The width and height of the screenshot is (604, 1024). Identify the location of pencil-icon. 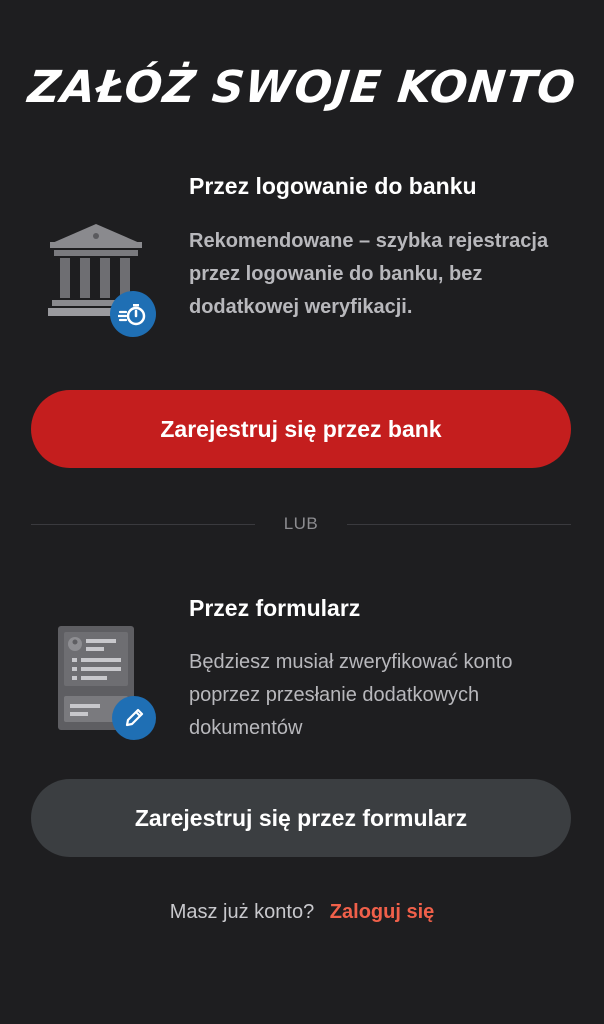
(134, 718).